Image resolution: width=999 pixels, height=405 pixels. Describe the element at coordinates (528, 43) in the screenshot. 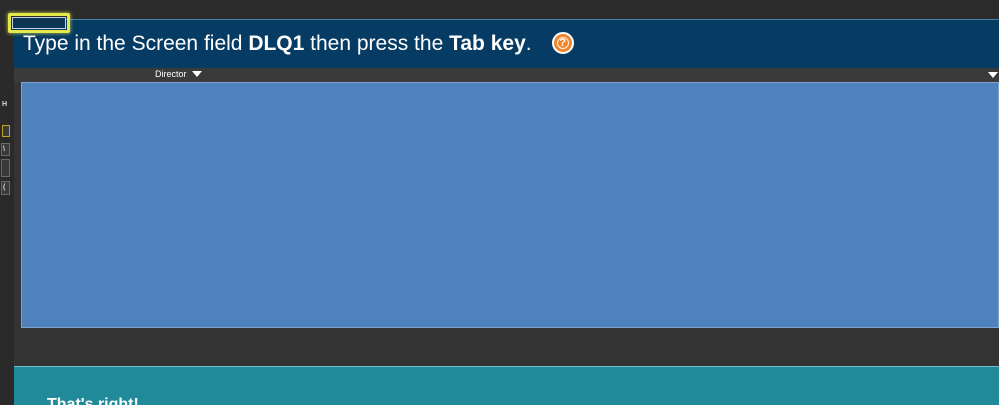

I see `instruction-suffix: .` at that location.